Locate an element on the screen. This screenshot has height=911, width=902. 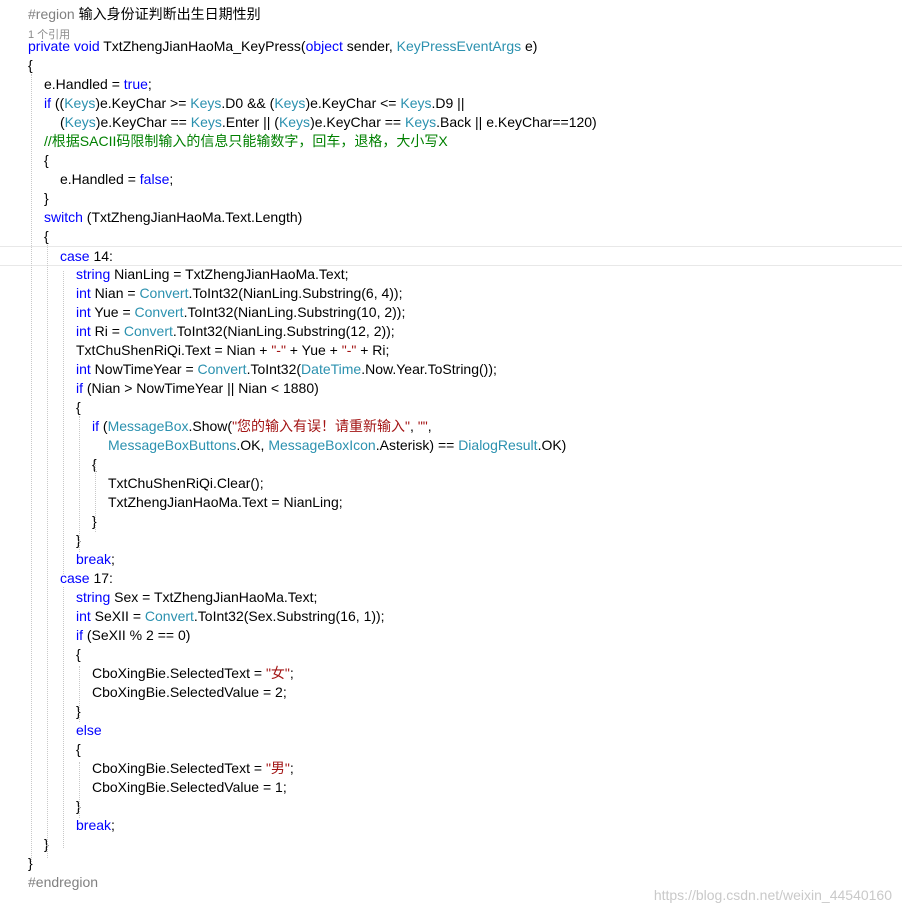
token-kw: string is located at coordinates (93, 597).